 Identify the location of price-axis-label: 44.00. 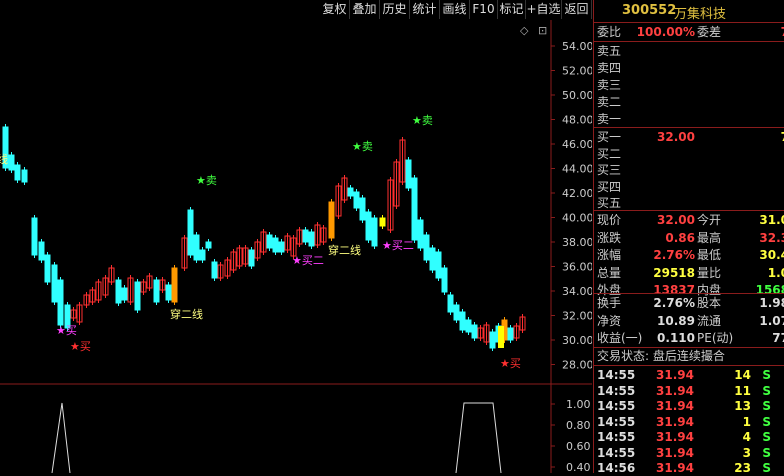
(577, 169).